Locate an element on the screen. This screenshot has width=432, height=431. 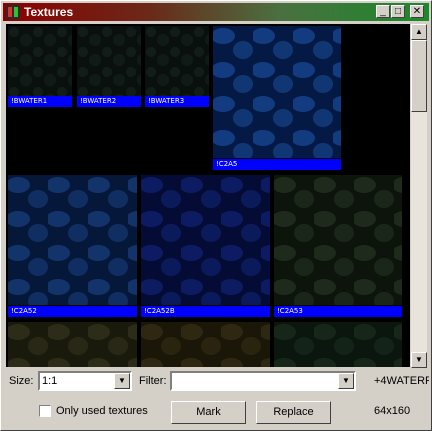
maximize-button: □ is located at coordinates (398, 11).